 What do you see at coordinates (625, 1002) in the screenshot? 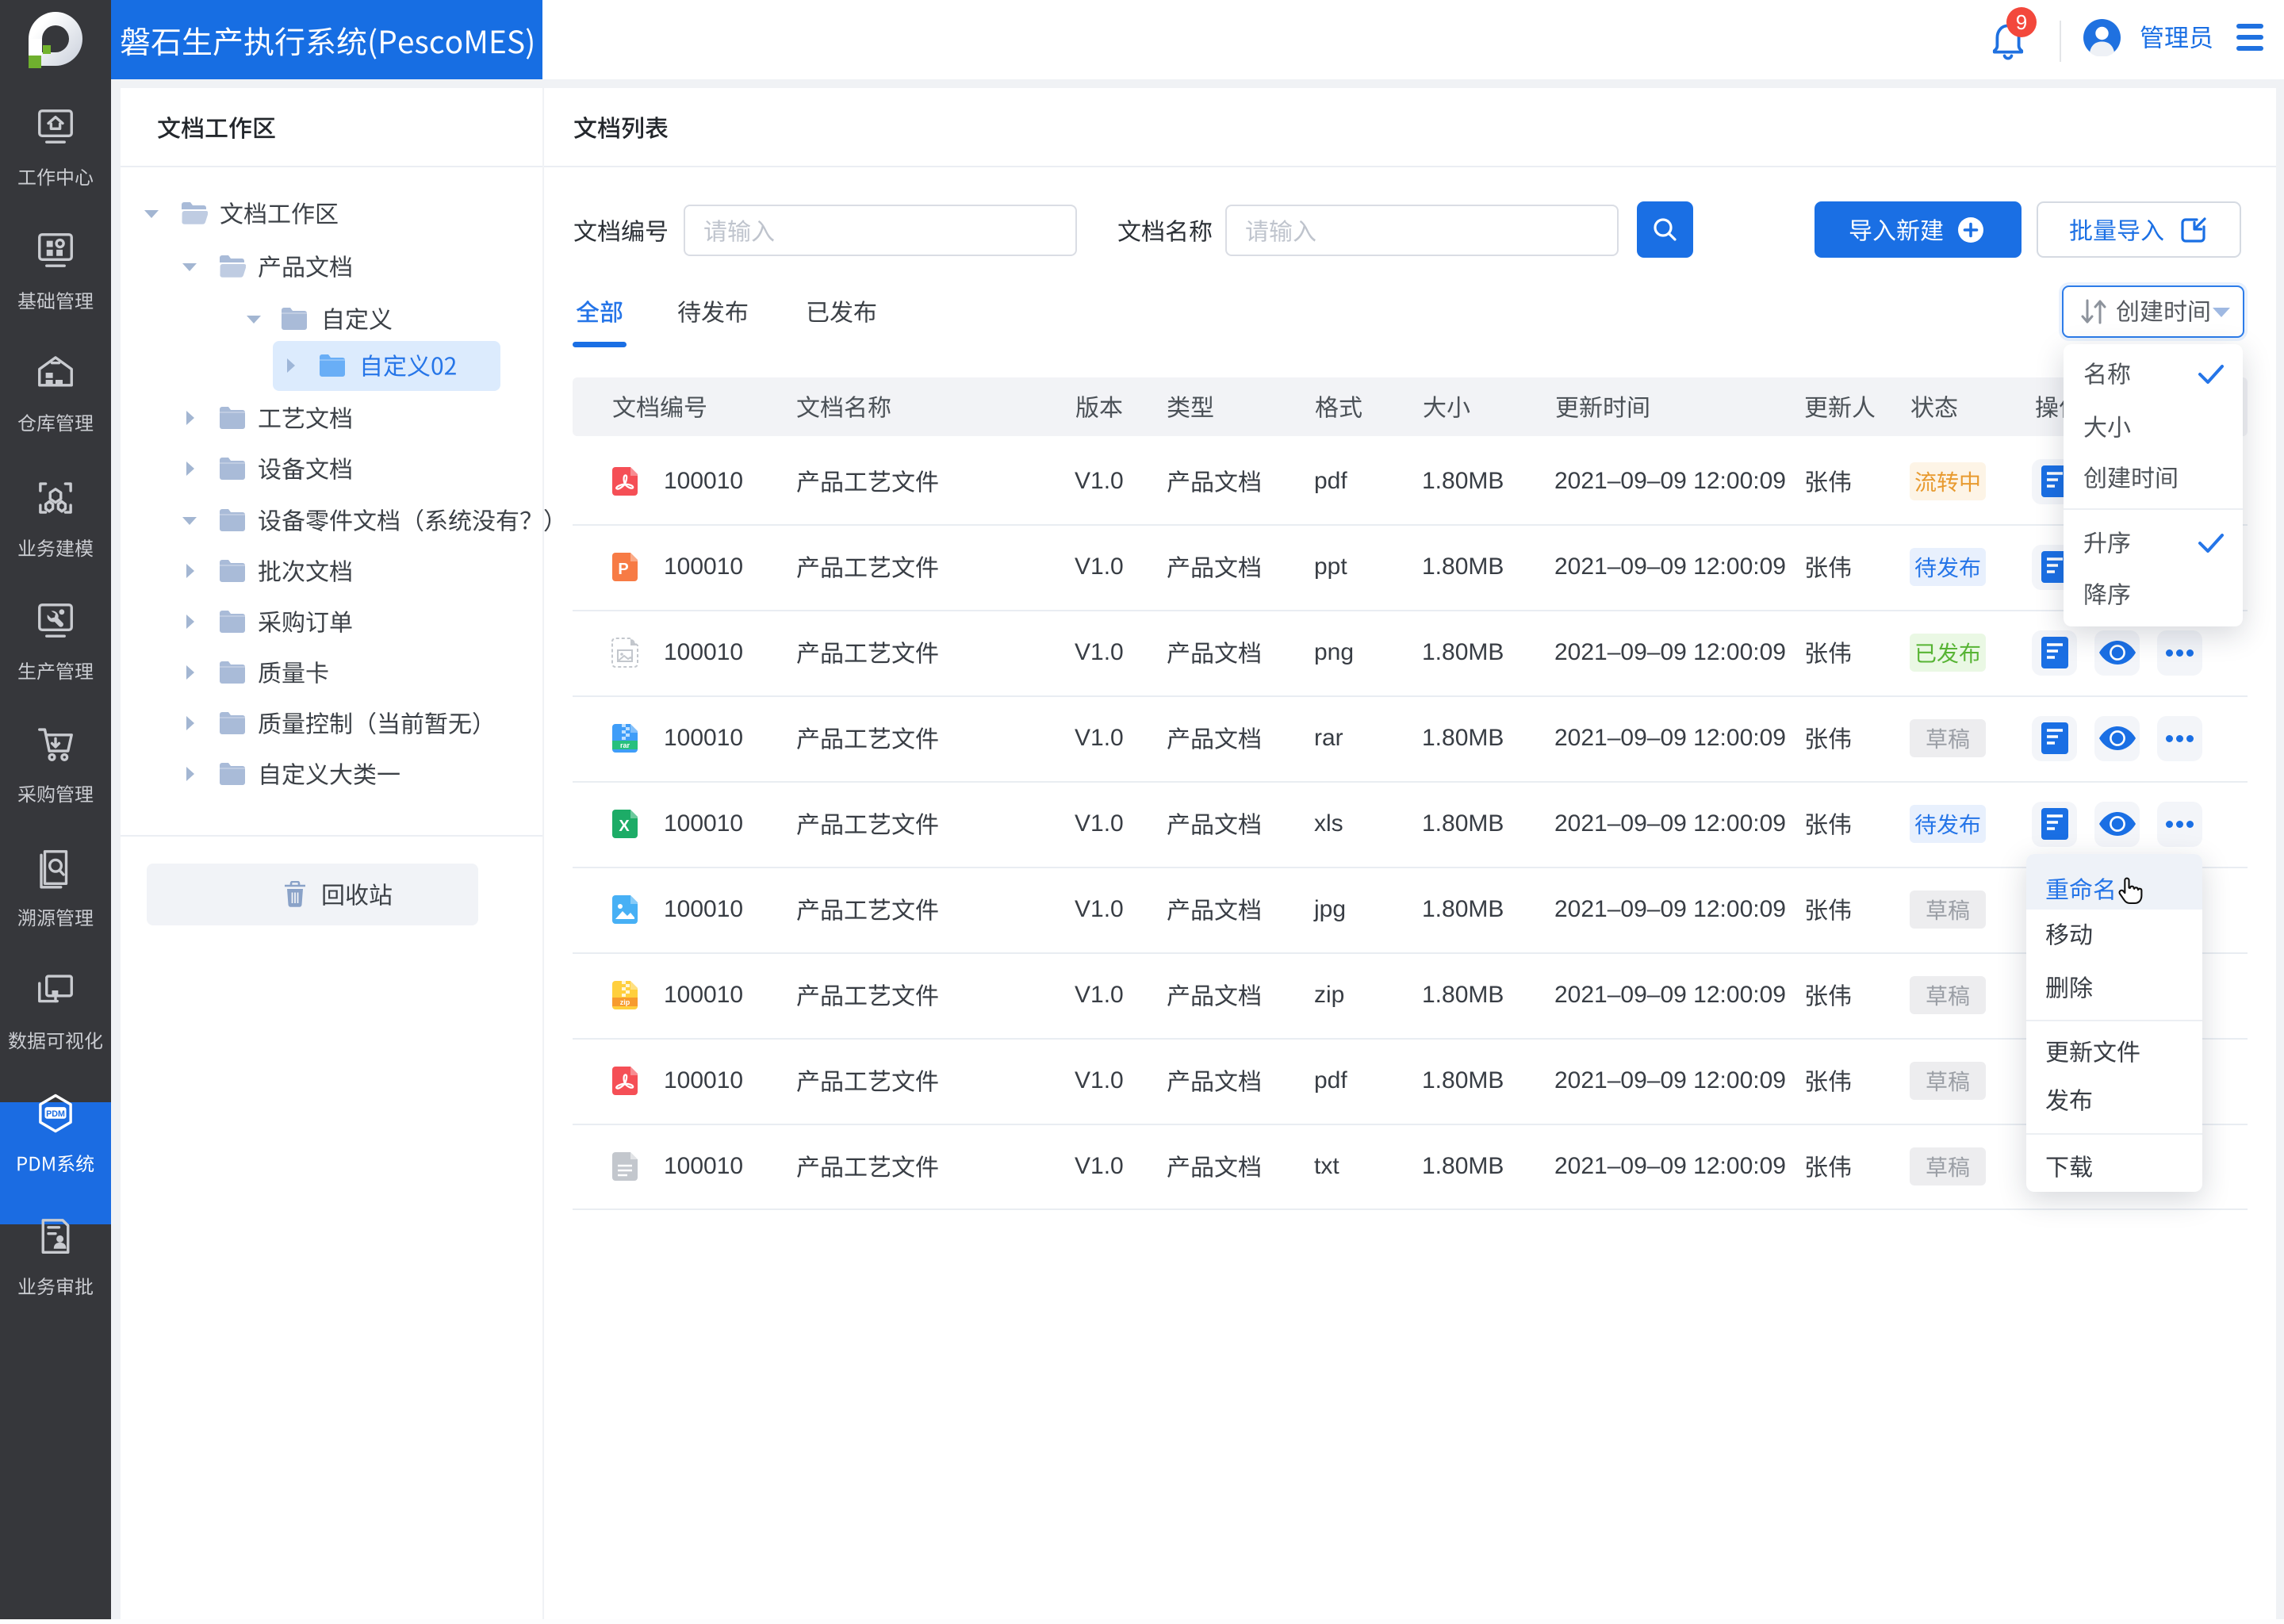
I see `svg-text: zip` at bounding box center [625, 1002].